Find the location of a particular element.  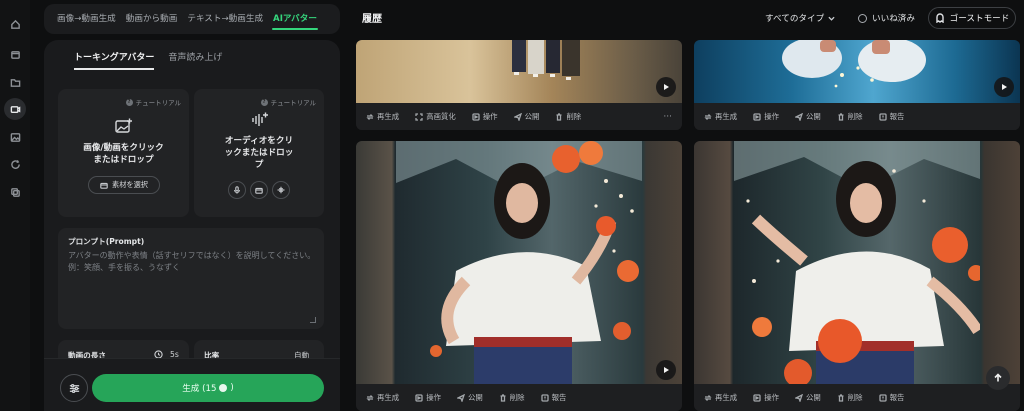

ghost-mode-button: ゴーストモード is located at coordinates (972, 18).